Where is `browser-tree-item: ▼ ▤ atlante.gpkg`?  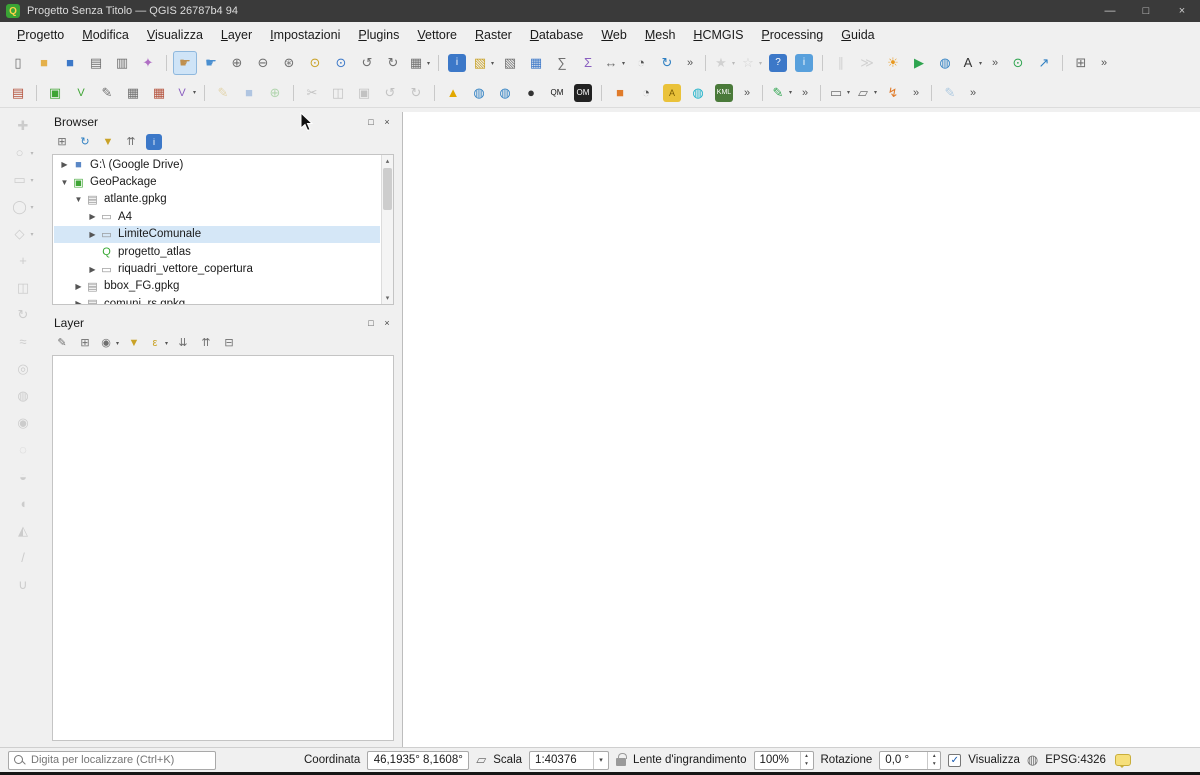
browser-tree-item: ▼ ▤ atlante.gpkg is located at coordinates (217, 199).